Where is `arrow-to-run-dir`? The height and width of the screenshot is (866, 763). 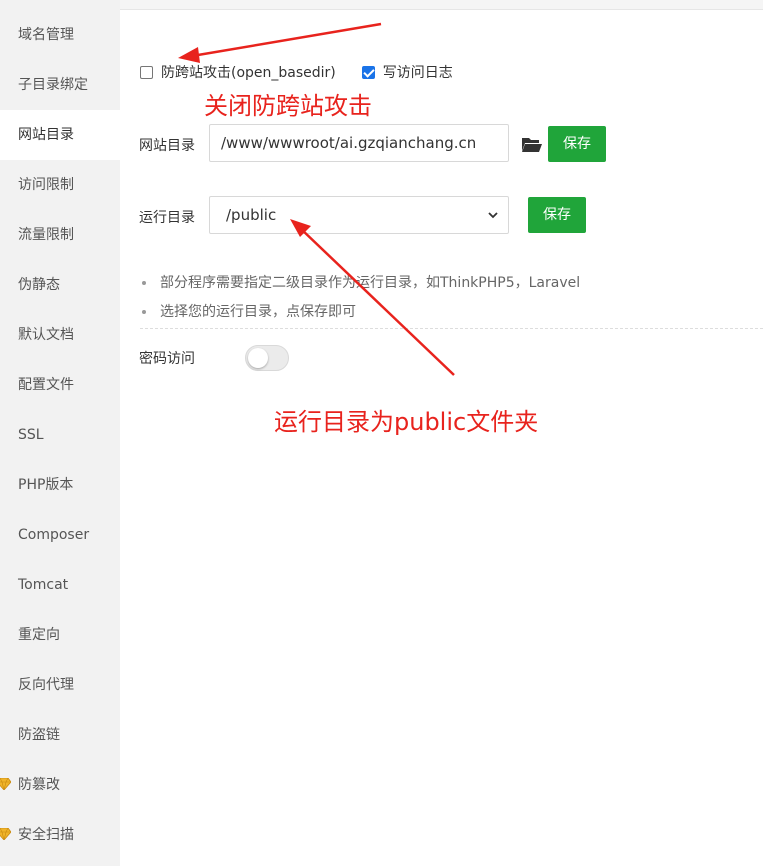
arrow-to-run-dir is located at coordinates (372, 297).